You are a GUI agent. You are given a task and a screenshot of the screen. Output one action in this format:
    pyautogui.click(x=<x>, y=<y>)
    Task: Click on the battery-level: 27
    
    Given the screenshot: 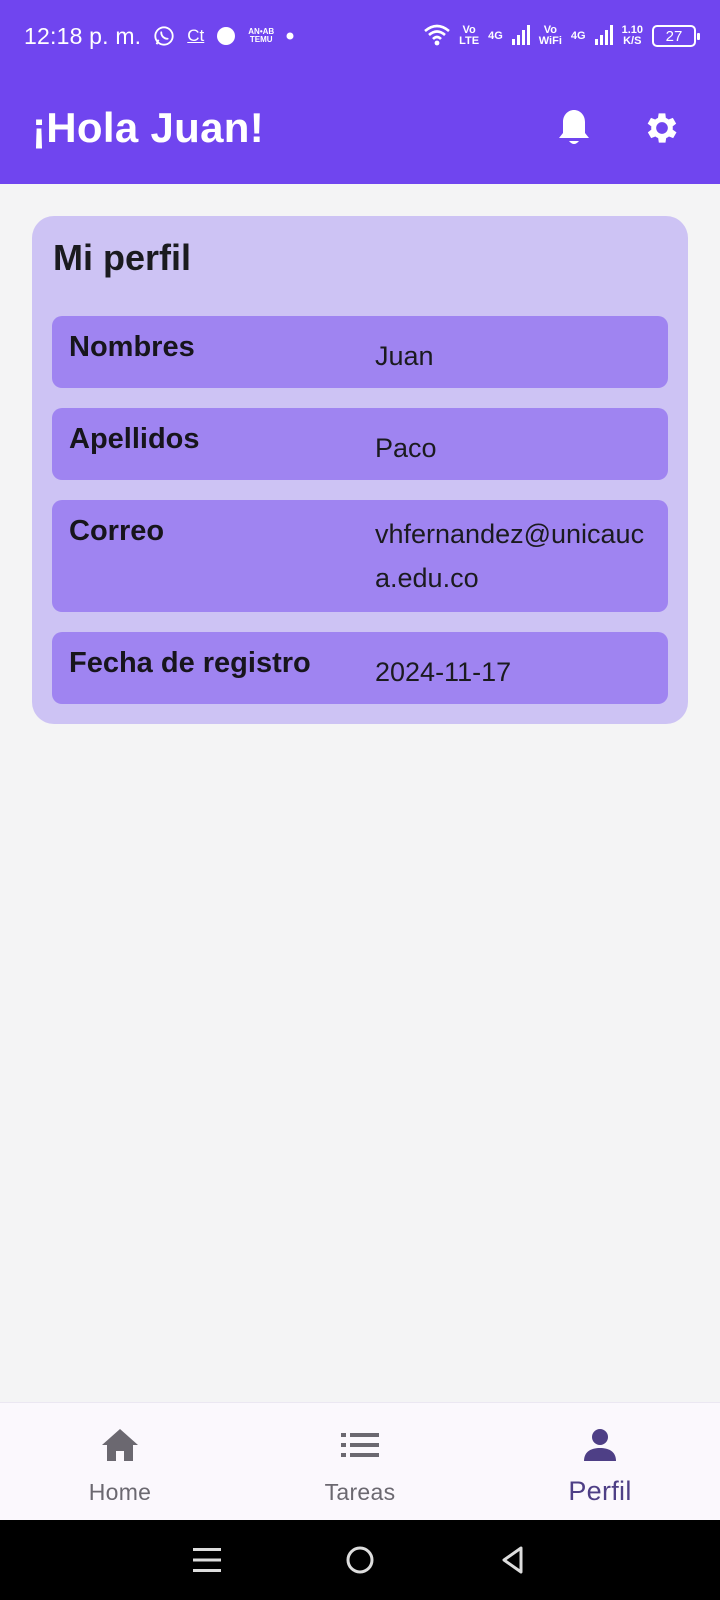 What is the action you would take?
    pyautogui.click(x=674, y=36)
    